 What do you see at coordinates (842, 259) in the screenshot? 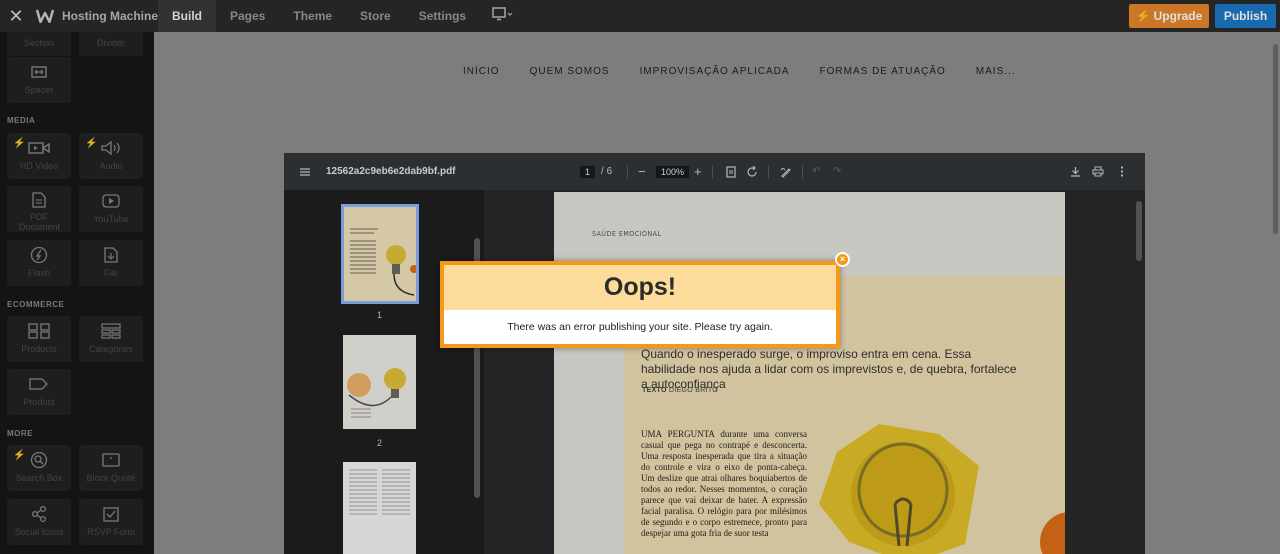
I see `dialog-close-button: ×` at bounding box center [842, 259].